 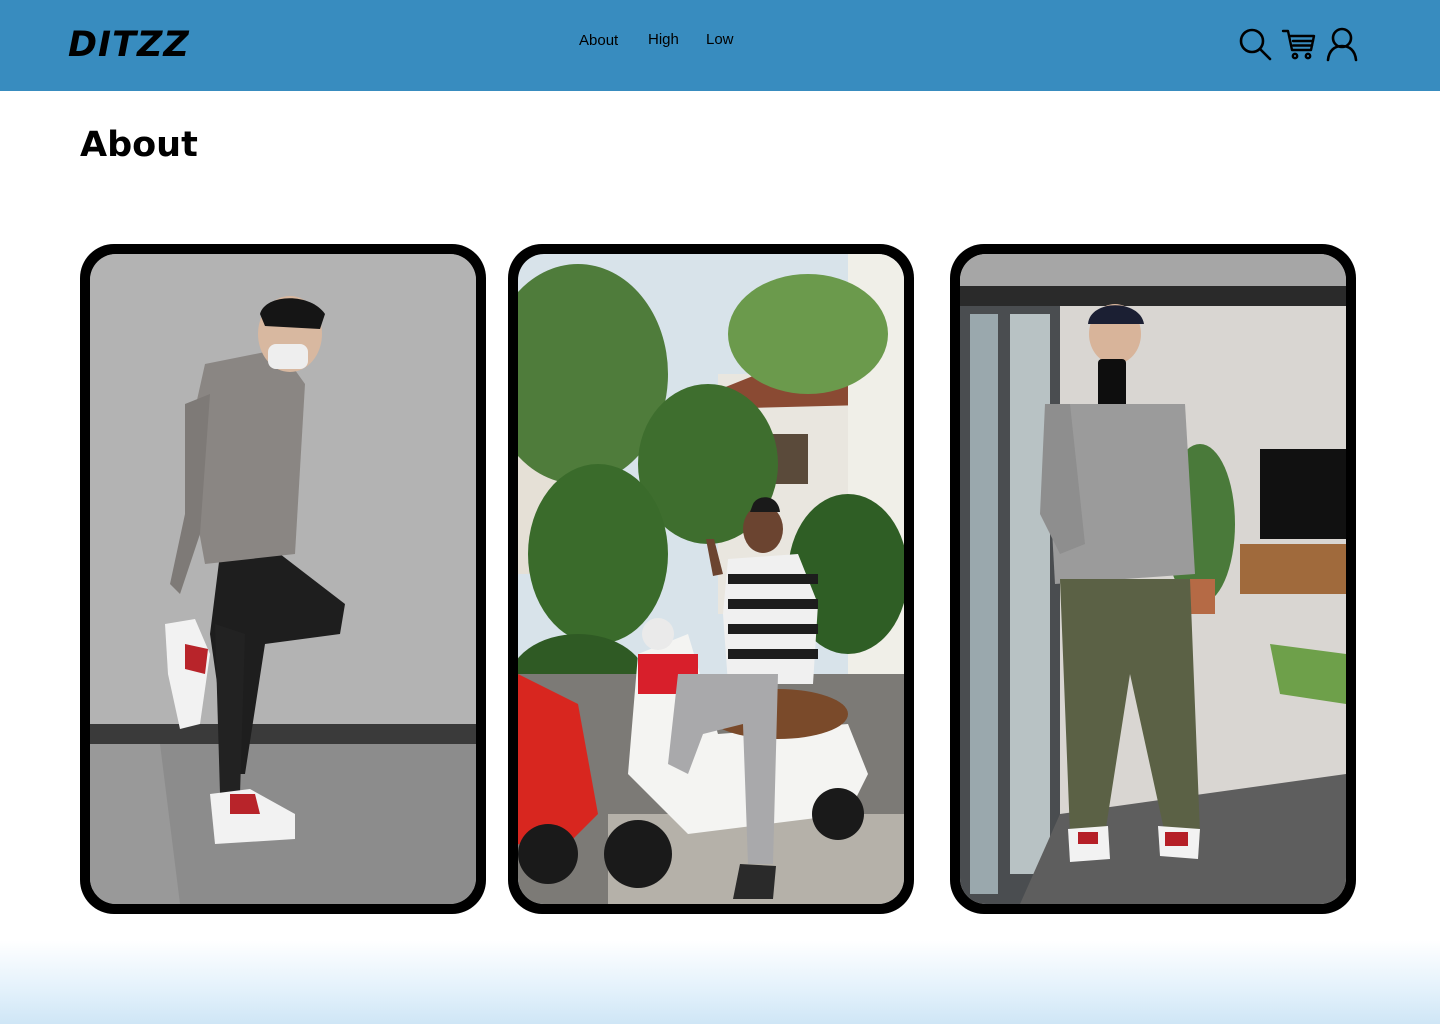 What do you see at coordinates (1255, 44) in the screenshot?
I see `search-icon` at bounding box center [1255, 44].